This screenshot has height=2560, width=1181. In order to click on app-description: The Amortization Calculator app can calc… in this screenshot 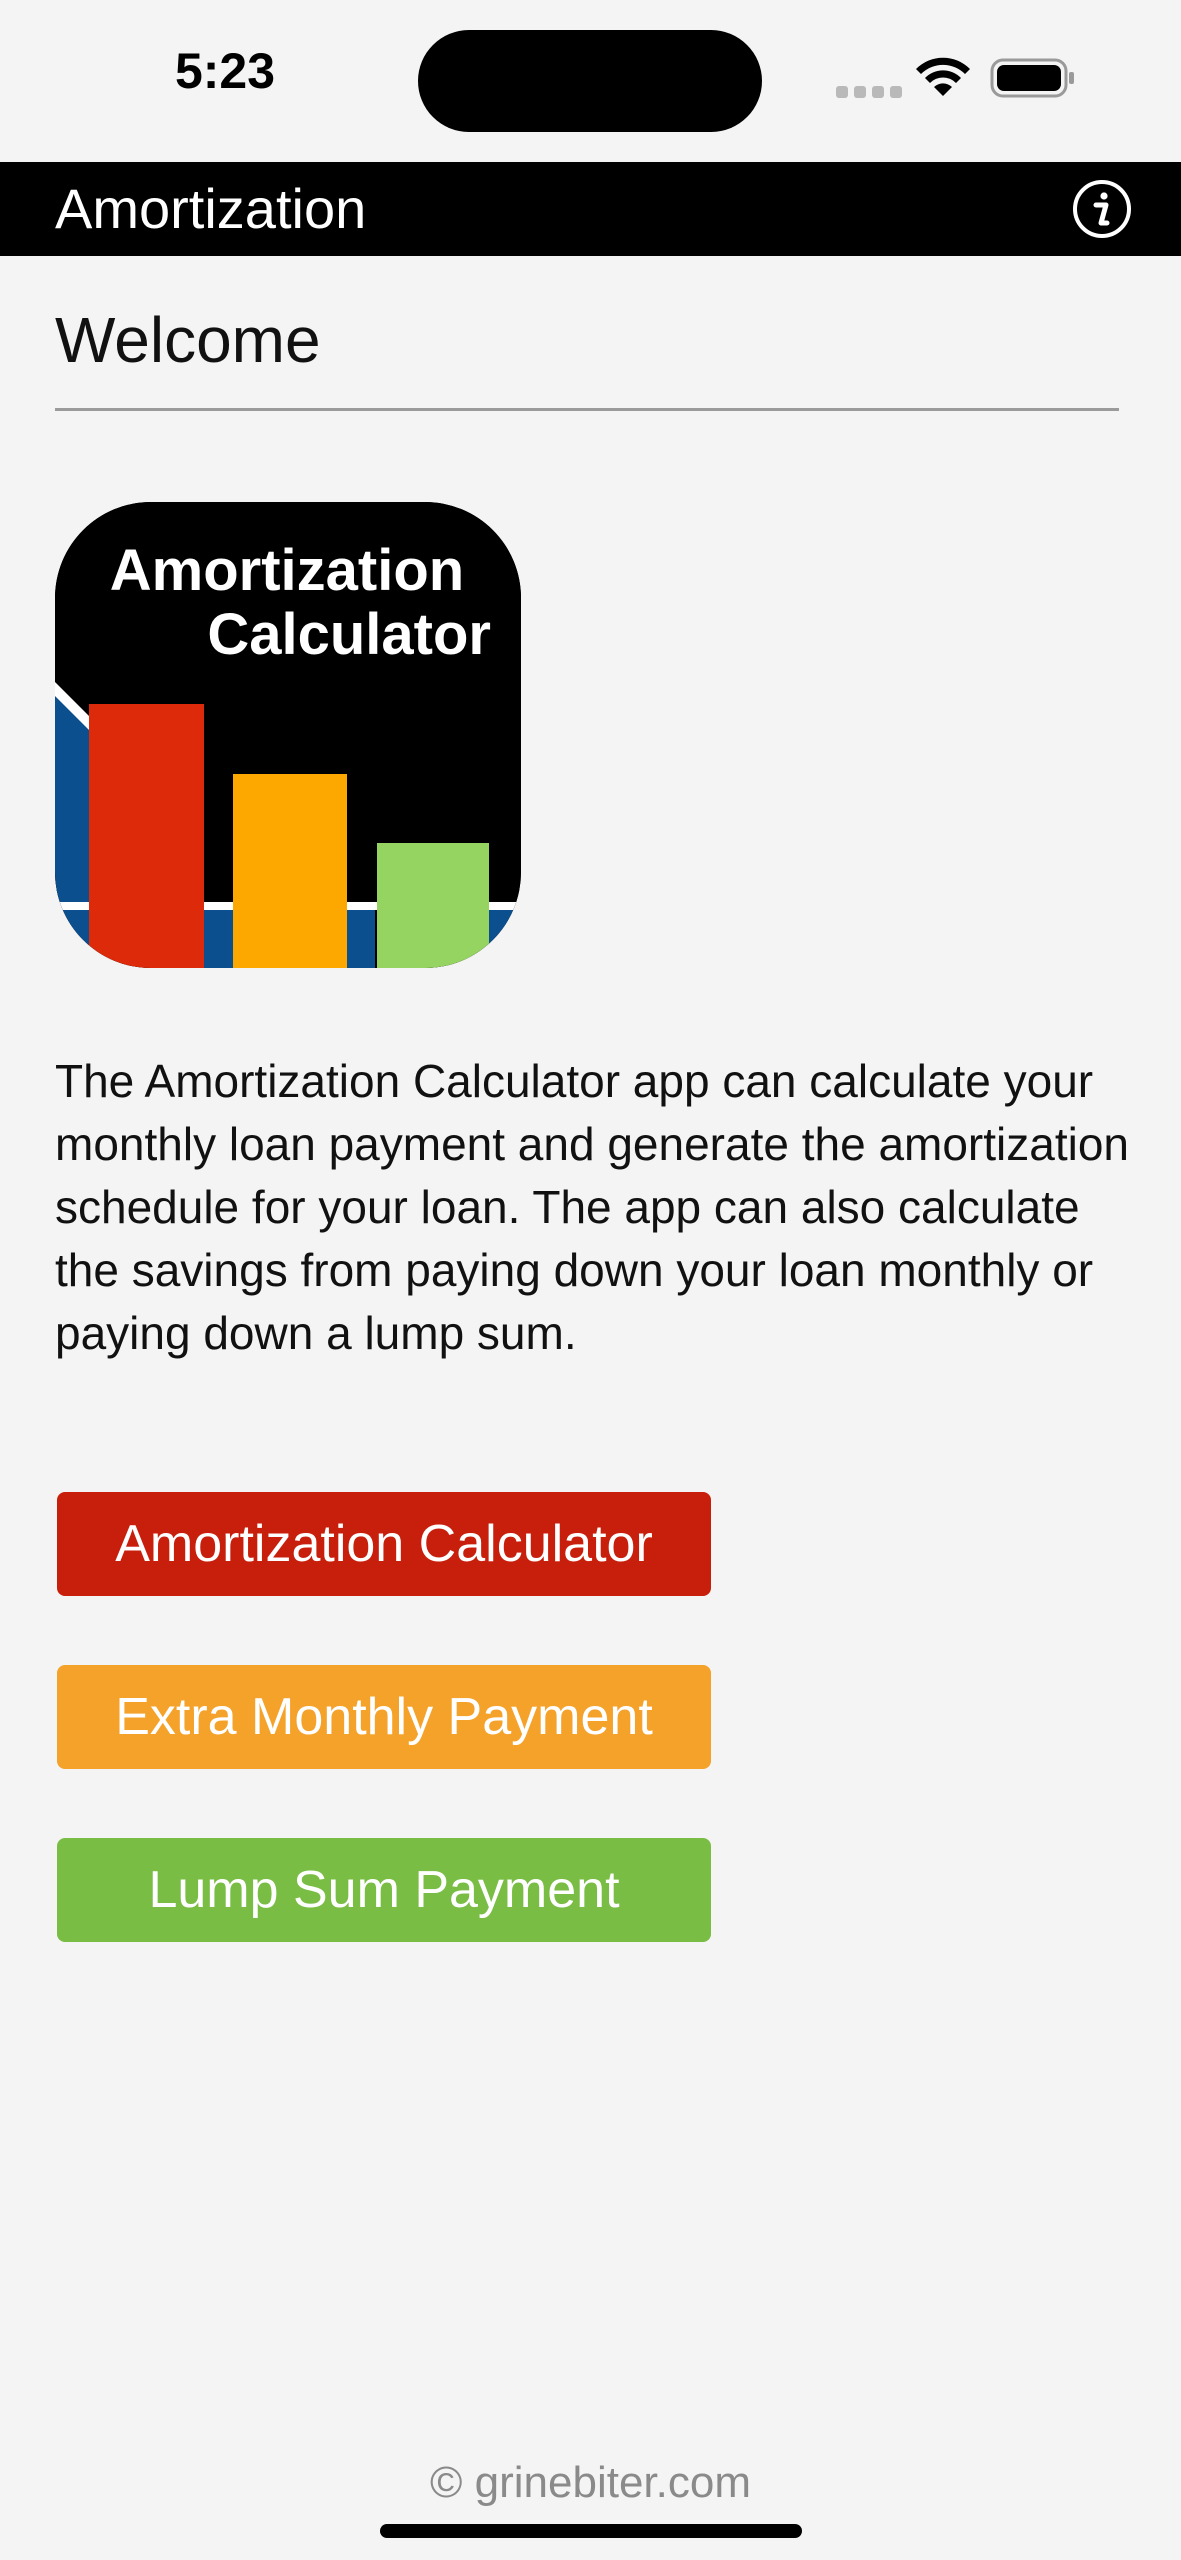, I will do `click(592, 1207)`.